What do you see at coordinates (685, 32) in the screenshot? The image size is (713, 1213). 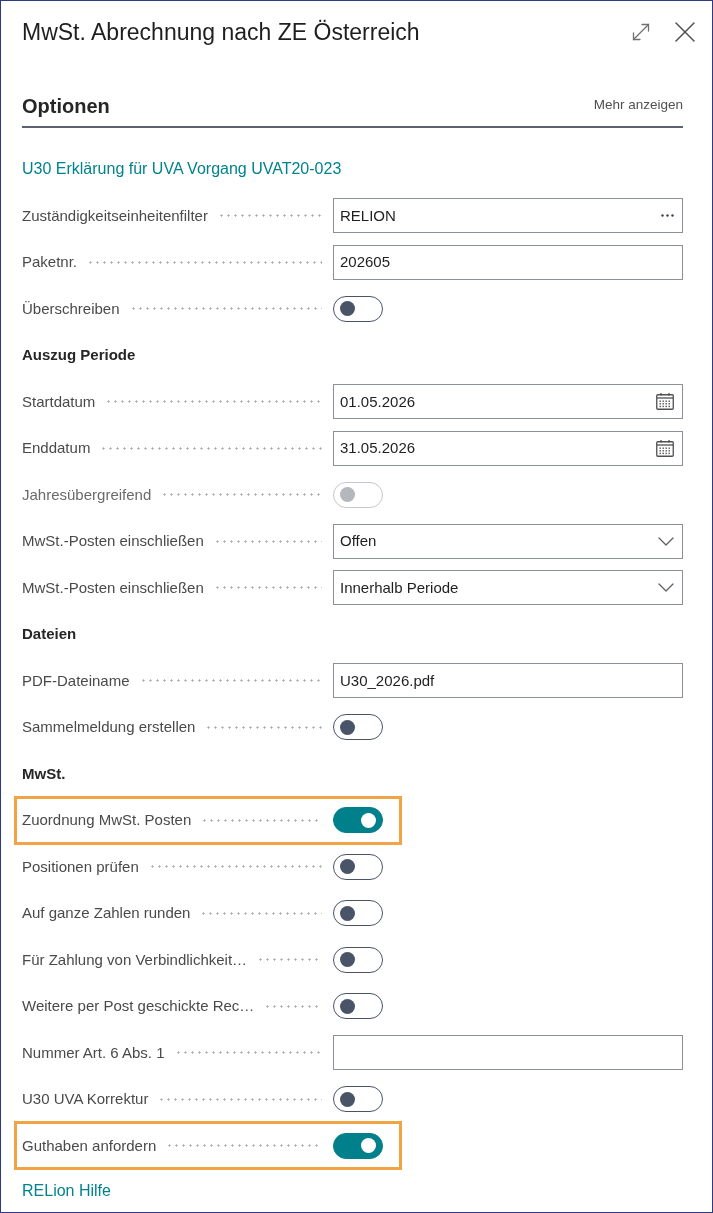 I see `close-icon` at bounding box center [685, 32].